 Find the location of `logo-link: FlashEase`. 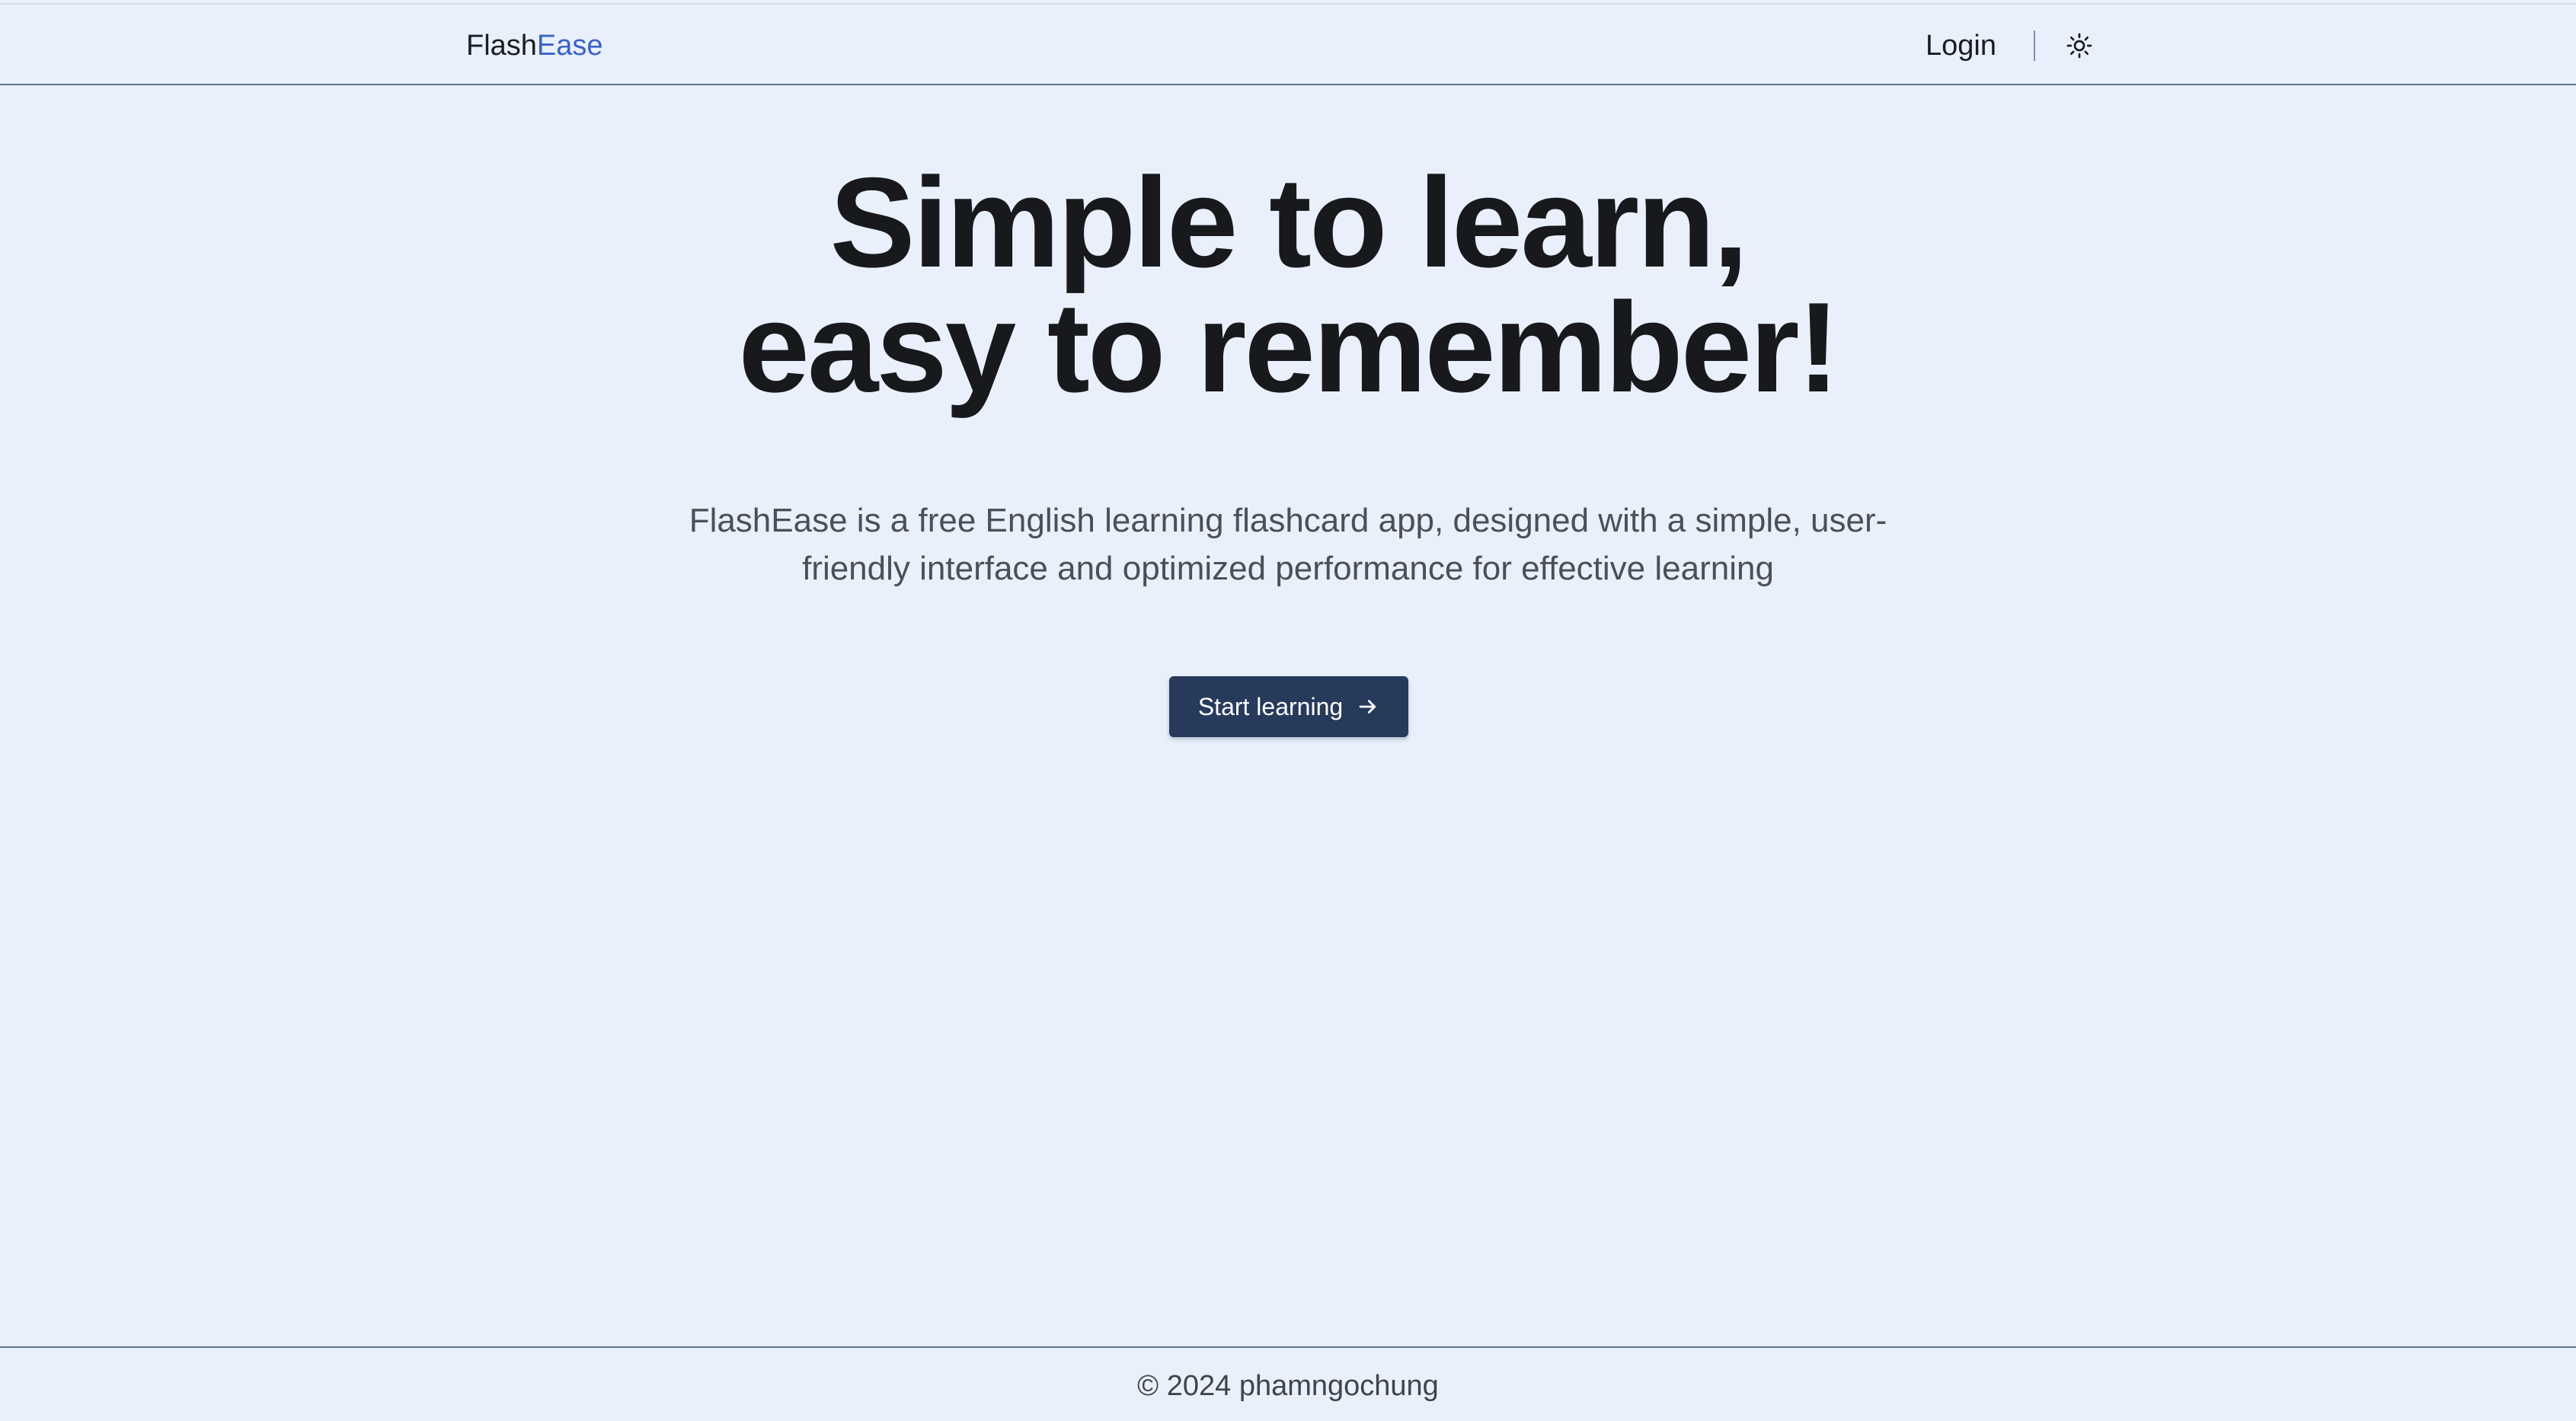

logo-link: FlashEase is located at coordinates (534, 45).